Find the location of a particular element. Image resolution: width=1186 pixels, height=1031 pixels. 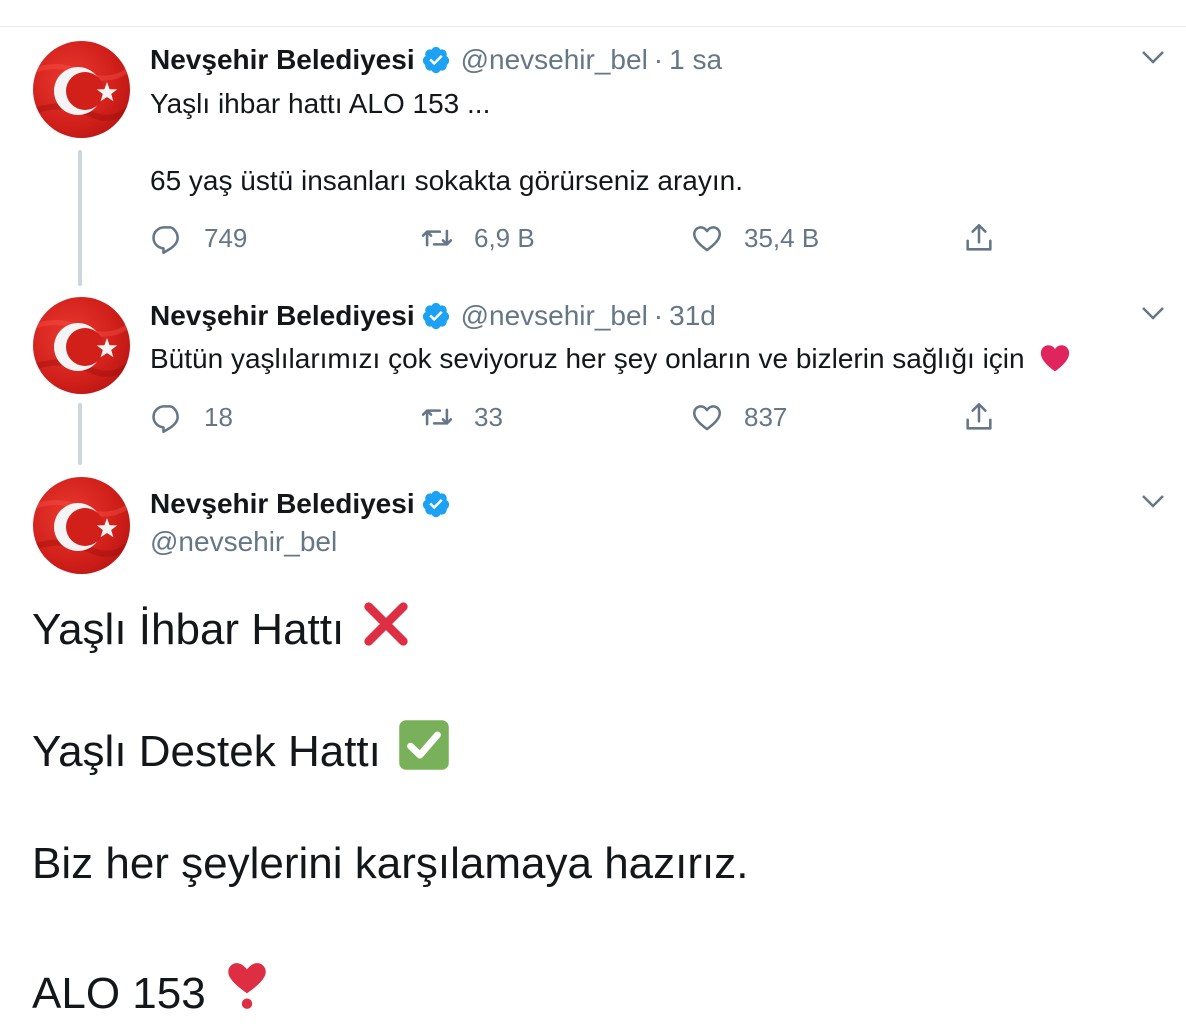

tweet-body-line: Yaşlı Destek Hattı is located at coordinates (241, 748).